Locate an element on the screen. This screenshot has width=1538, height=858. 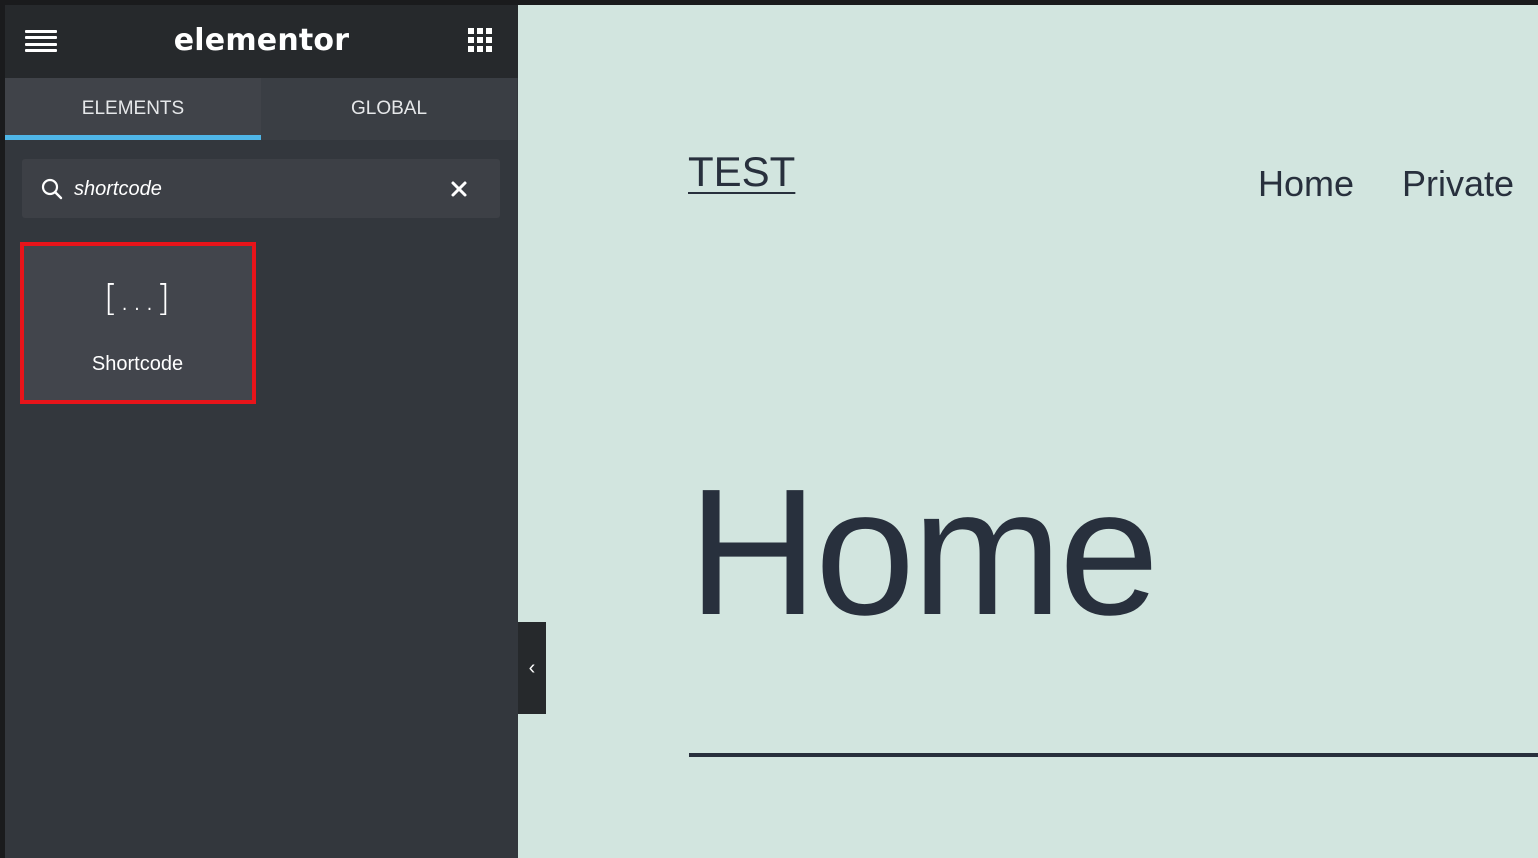
panel-header: elementor is located at coordinates (261, 41).